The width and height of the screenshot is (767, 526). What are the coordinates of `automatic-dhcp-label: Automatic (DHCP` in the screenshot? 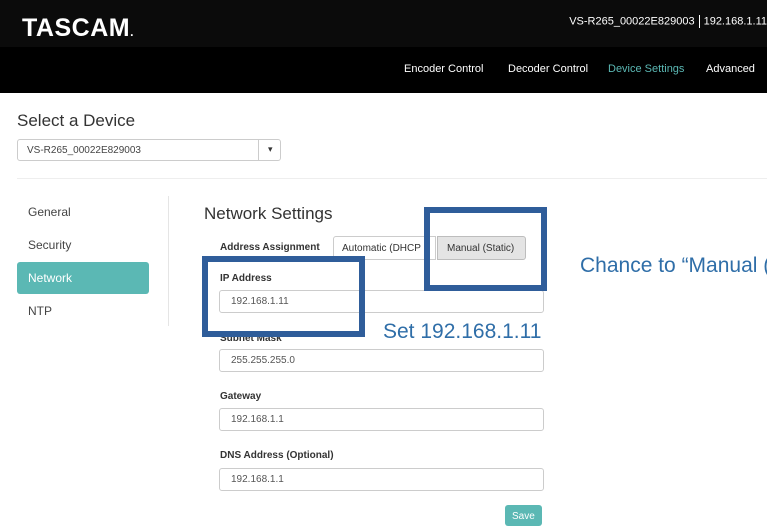 It's located at (381, 248).